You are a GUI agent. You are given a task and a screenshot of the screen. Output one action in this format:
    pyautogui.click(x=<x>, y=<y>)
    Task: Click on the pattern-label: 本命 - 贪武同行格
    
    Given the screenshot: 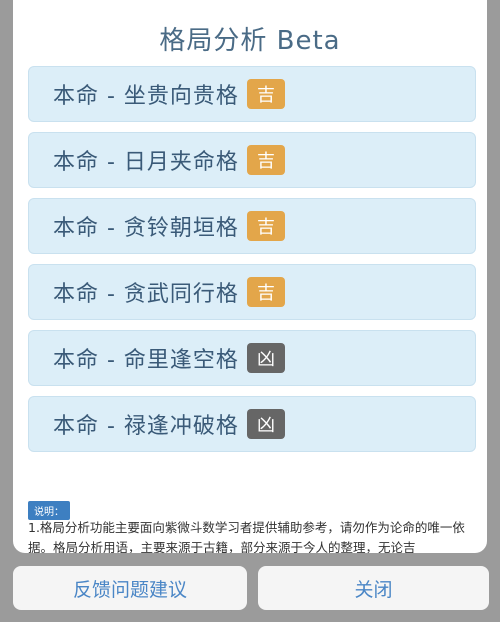 What is the action you would take?
    pyautogui.click(x=146, y=294)
    